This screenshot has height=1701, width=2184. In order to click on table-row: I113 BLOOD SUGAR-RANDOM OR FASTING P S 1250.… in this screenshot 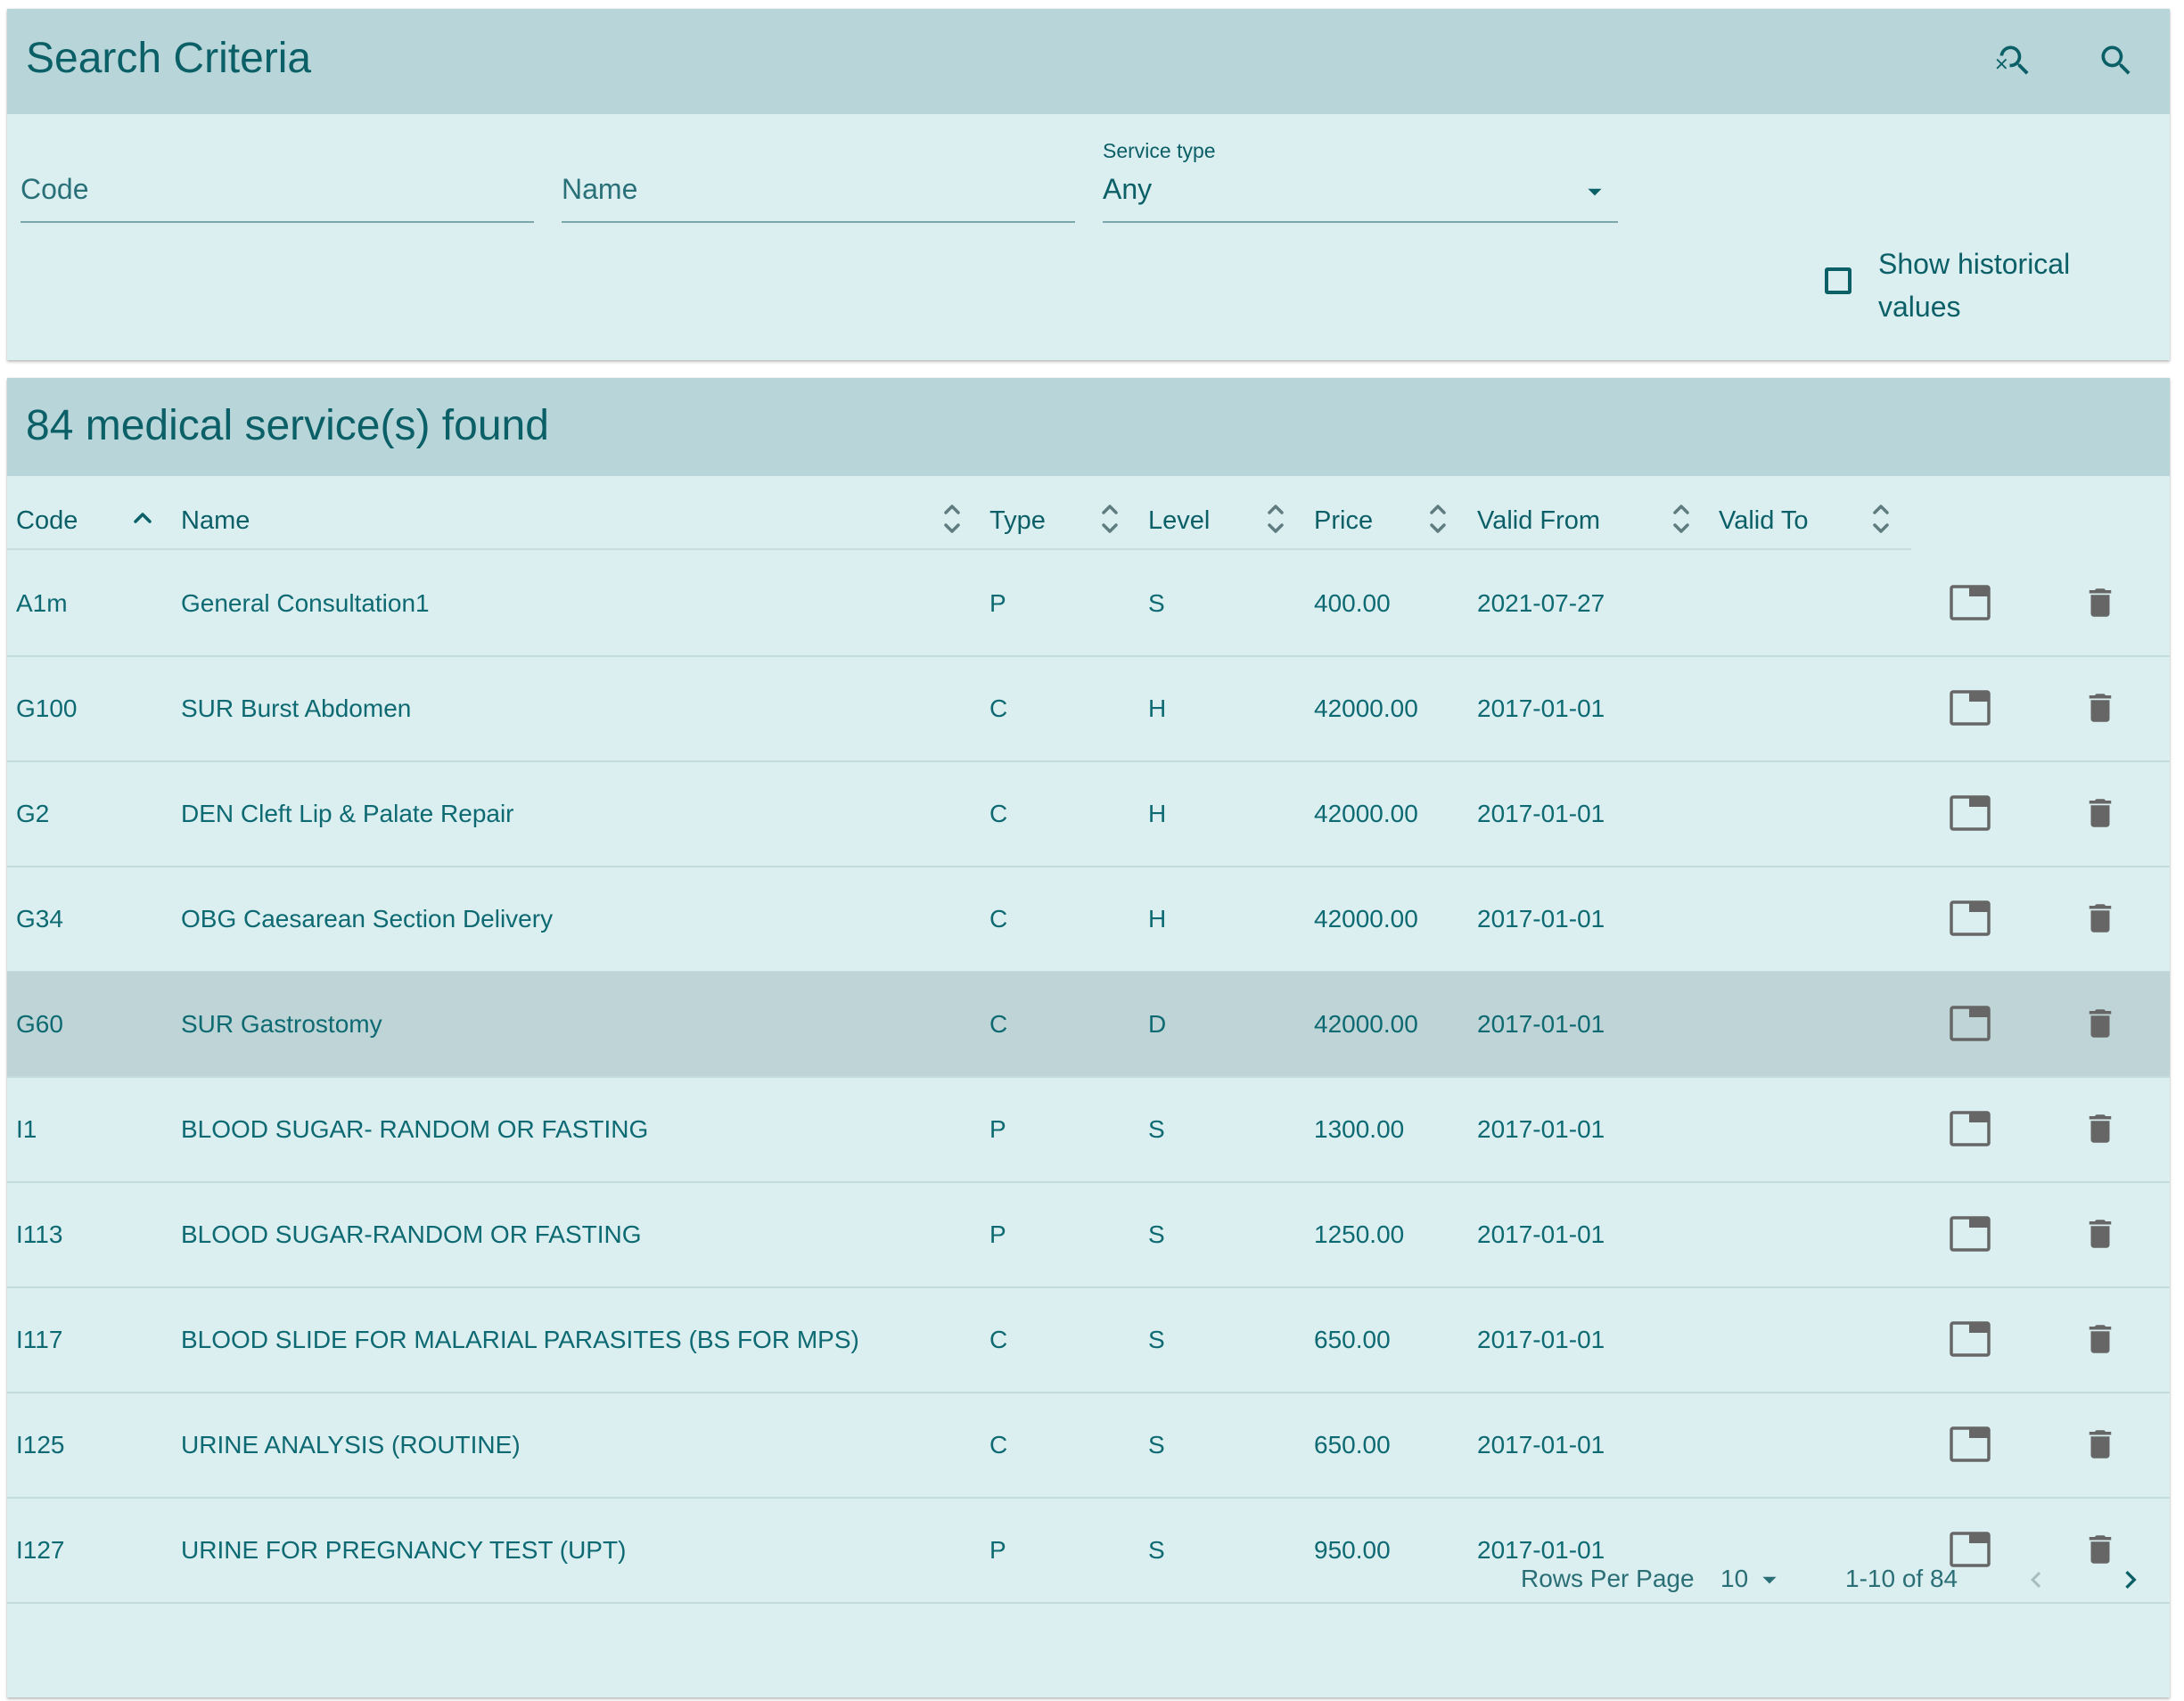, I will do `click(1088, 1235)`.